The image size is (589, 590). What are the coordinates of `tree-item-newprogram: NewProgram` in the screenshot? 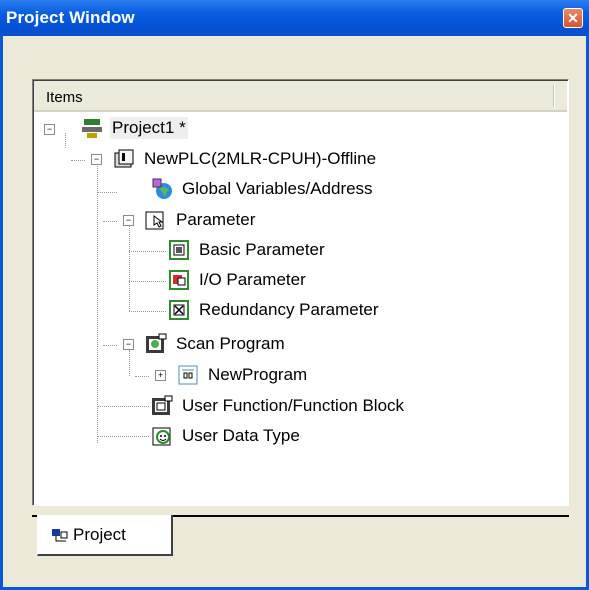 It's located at (243, 375).